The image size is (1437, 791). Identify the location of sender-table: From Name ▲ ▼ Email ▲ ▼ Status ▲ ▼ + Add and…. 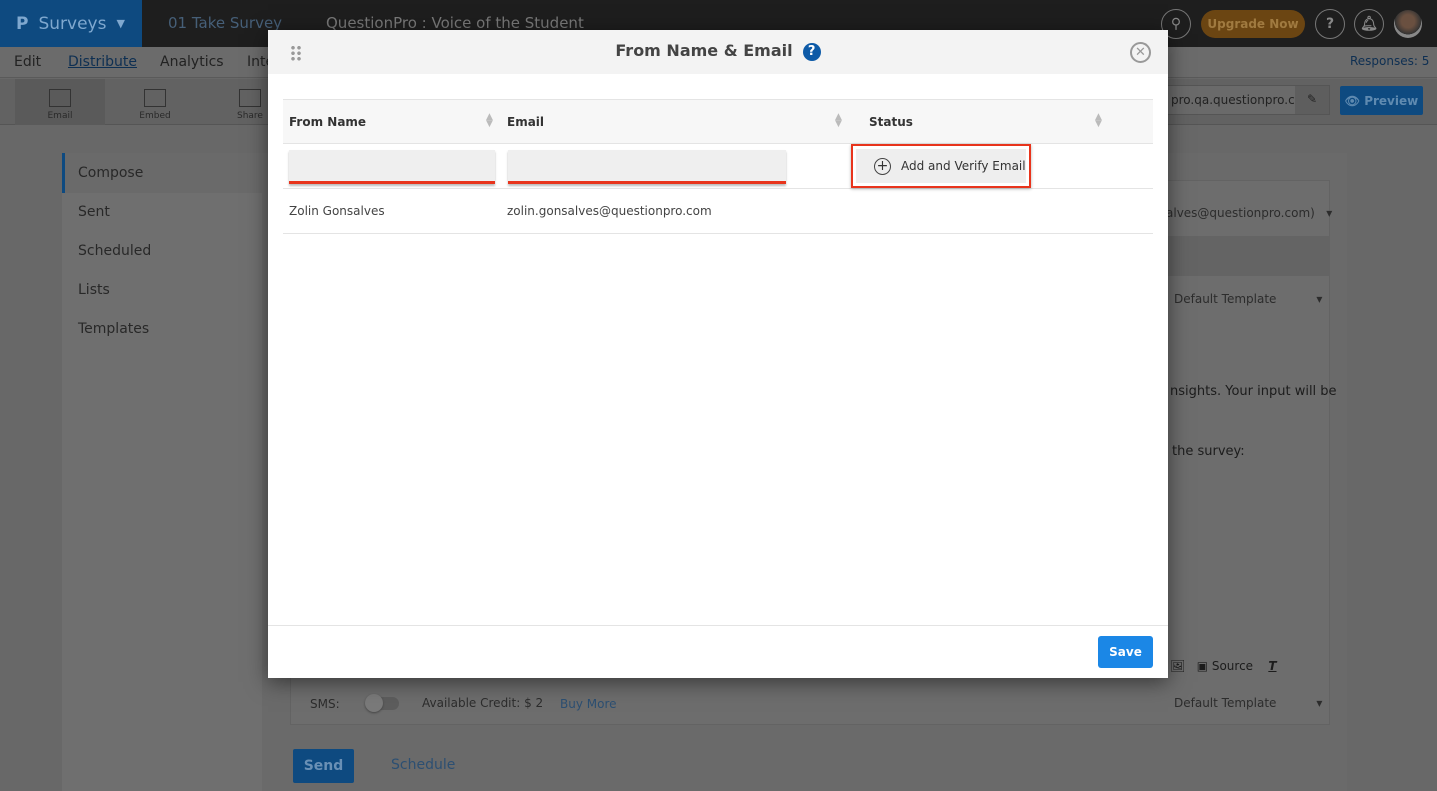
(718, 166).